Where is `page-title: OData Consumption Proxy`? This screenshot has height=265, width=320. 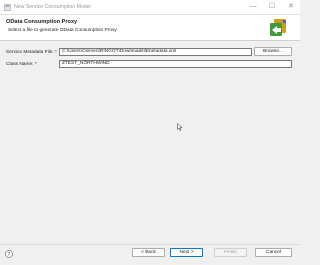 page-title: OData Consumption Proxy is located at coordinates (42, 22).